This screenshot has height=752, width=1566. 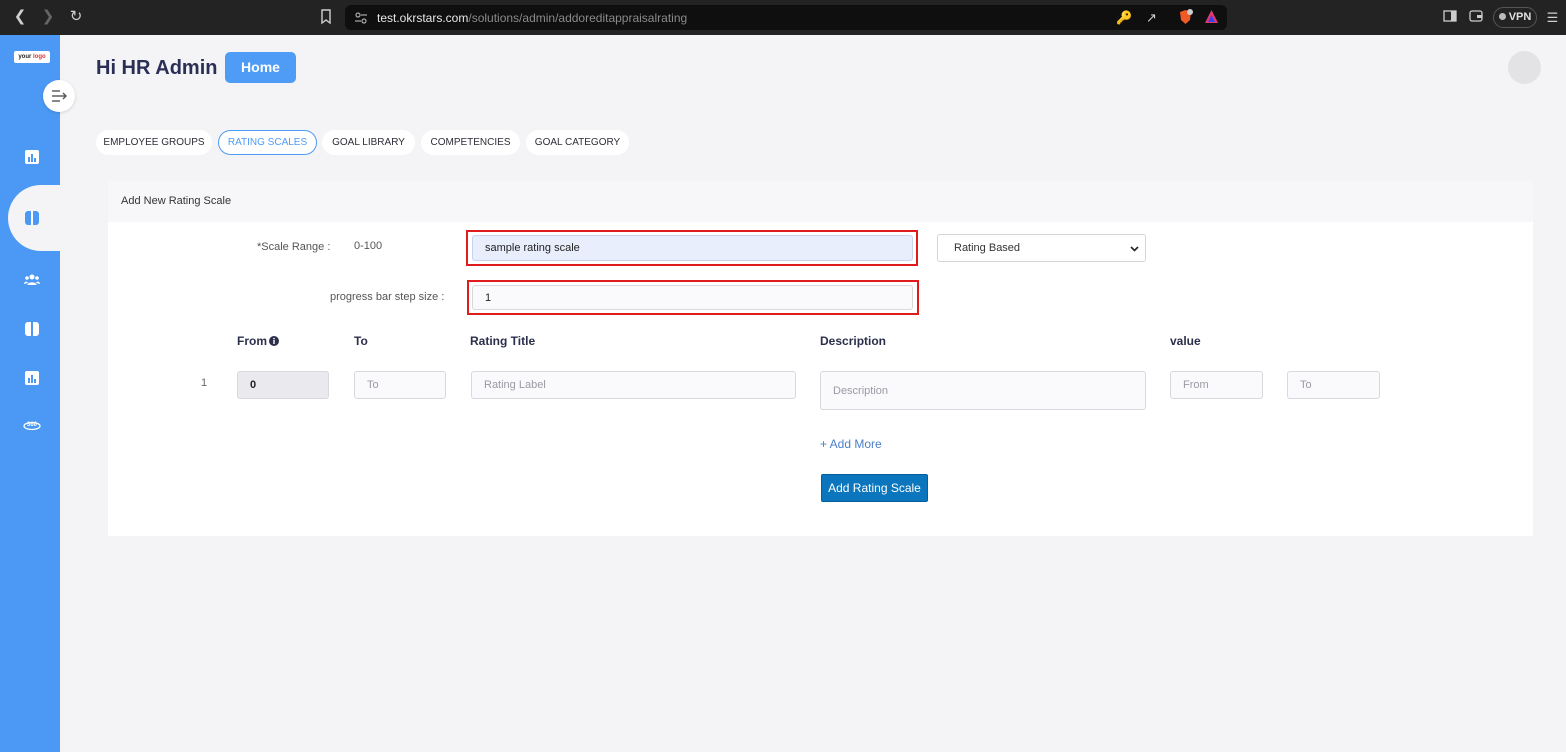 What do you see at coordinates (1449, 17) in the screenshot?
I see `sidebar-panel-icon` at bounding box center [1449, 17].